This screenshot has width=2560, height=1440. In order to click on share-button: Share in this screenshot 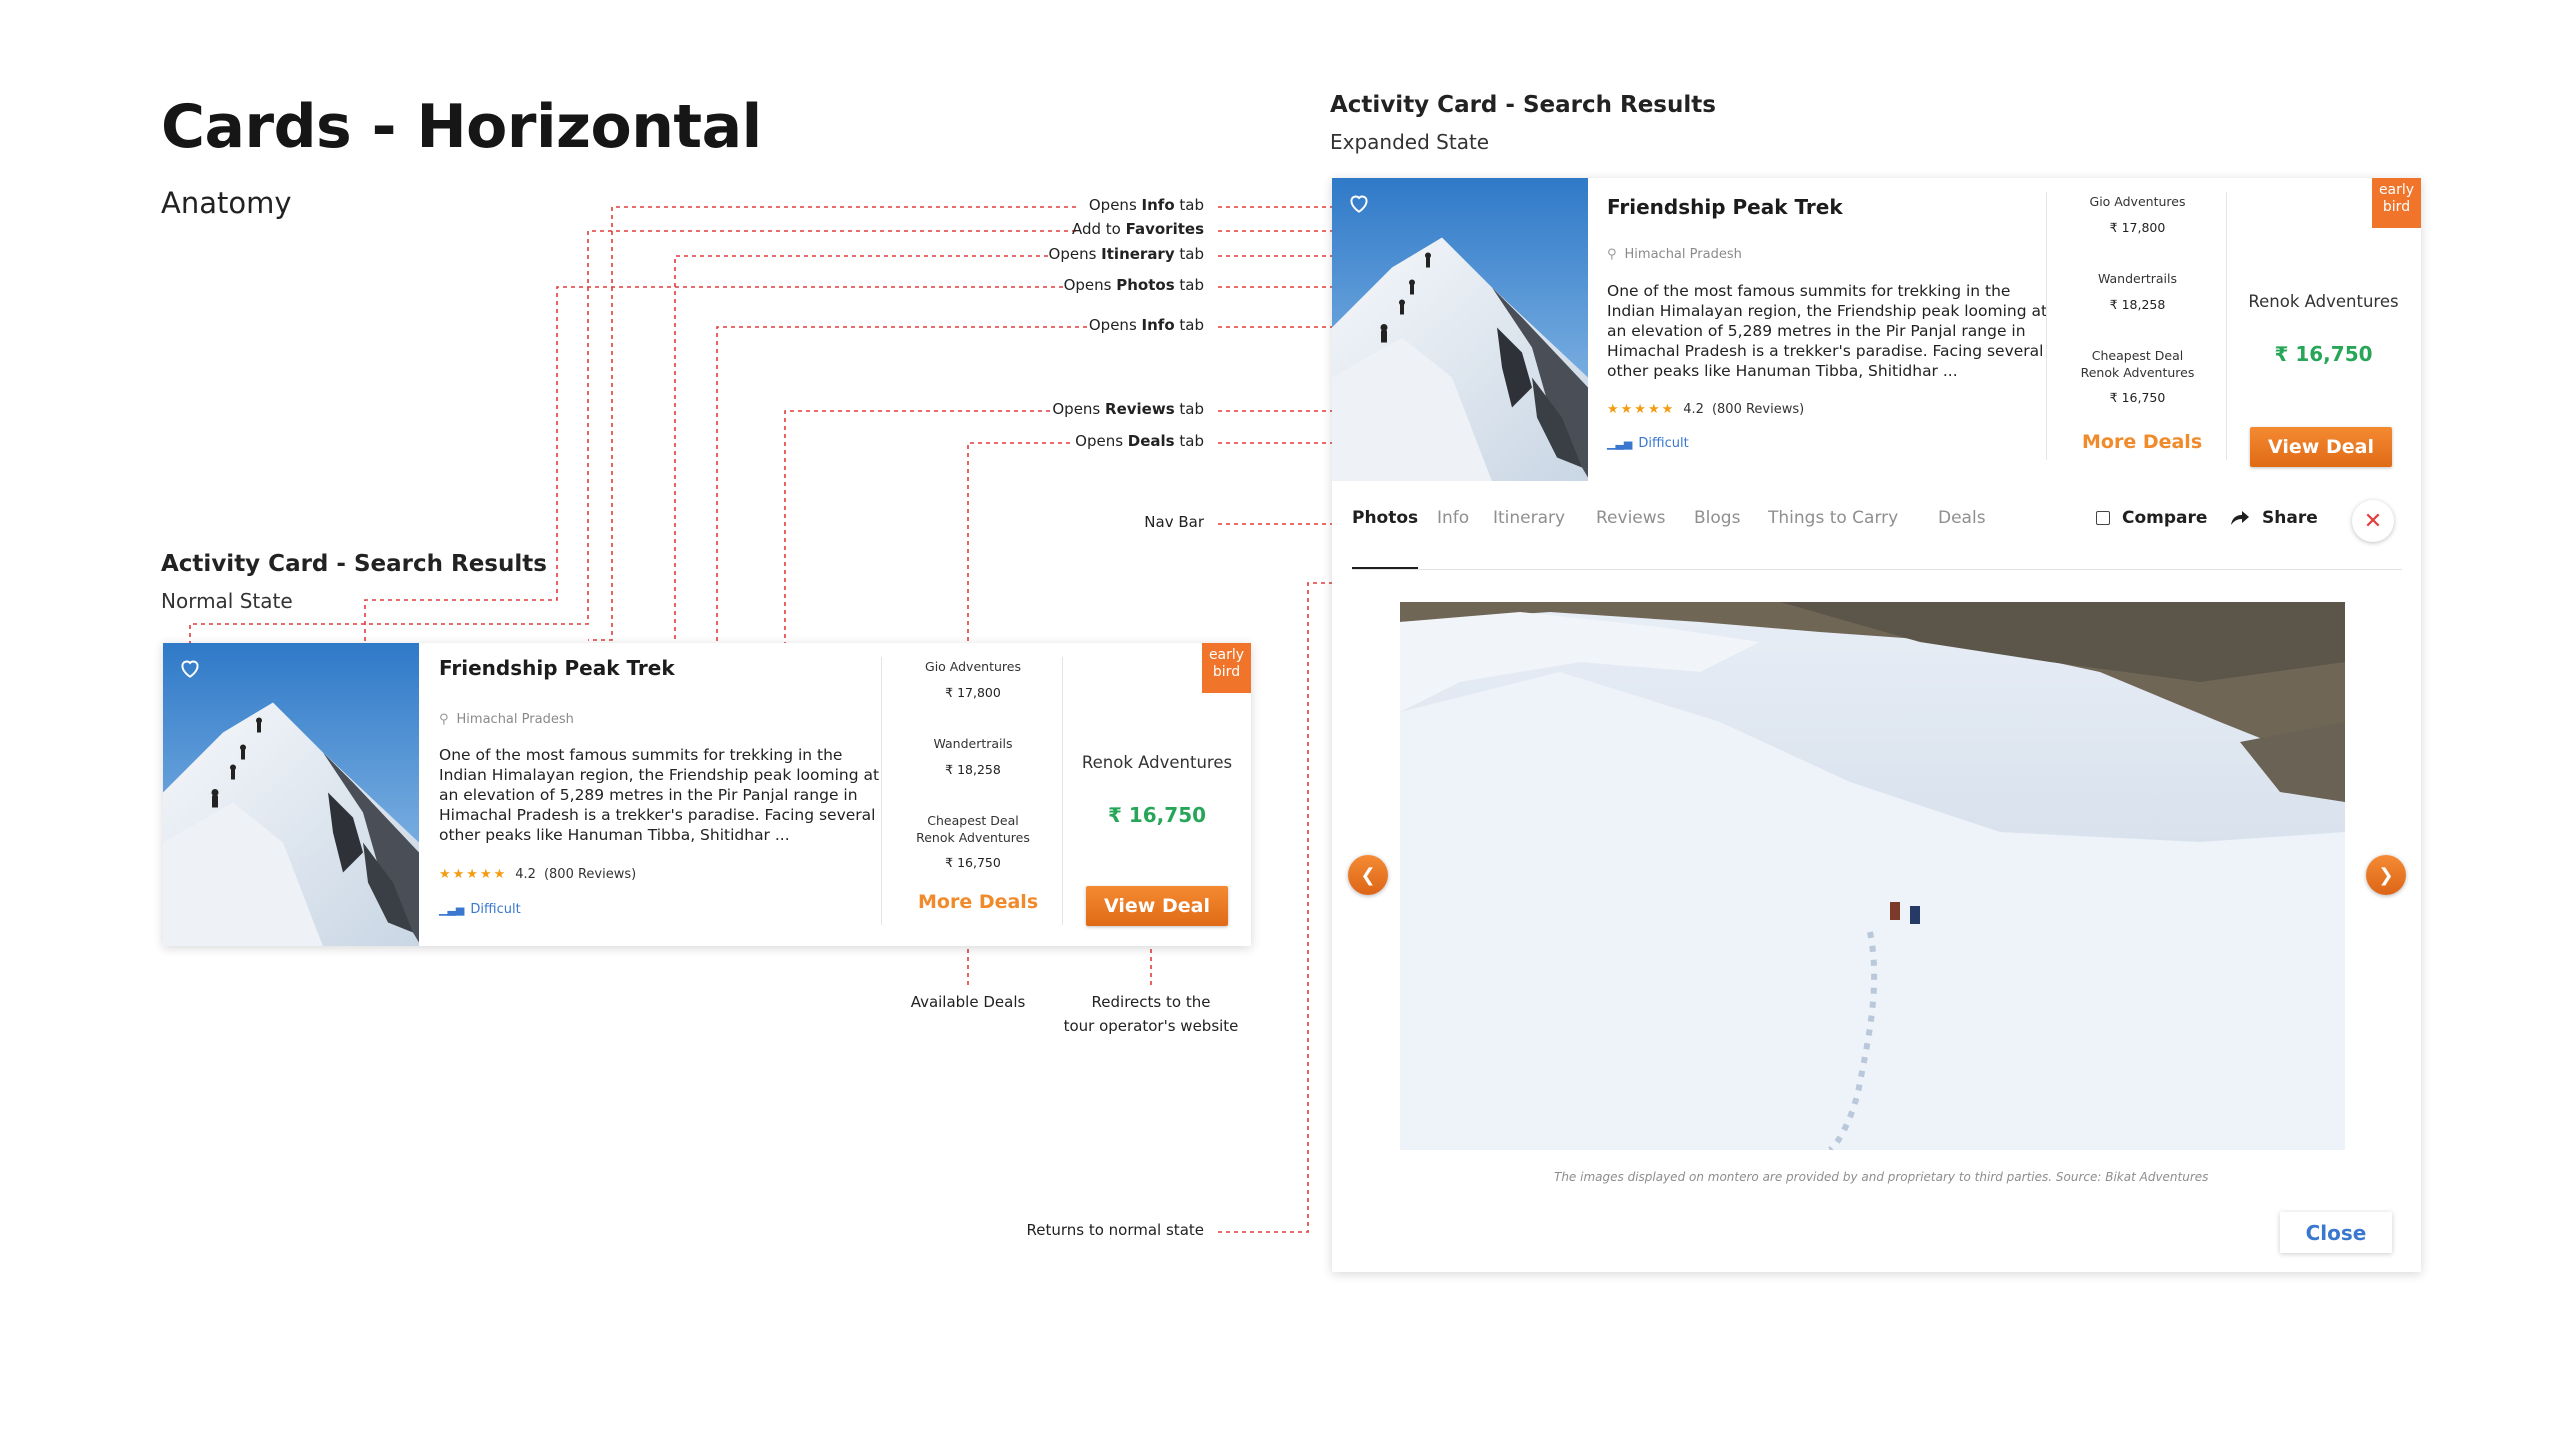, I will do `click(2274, 518)`.